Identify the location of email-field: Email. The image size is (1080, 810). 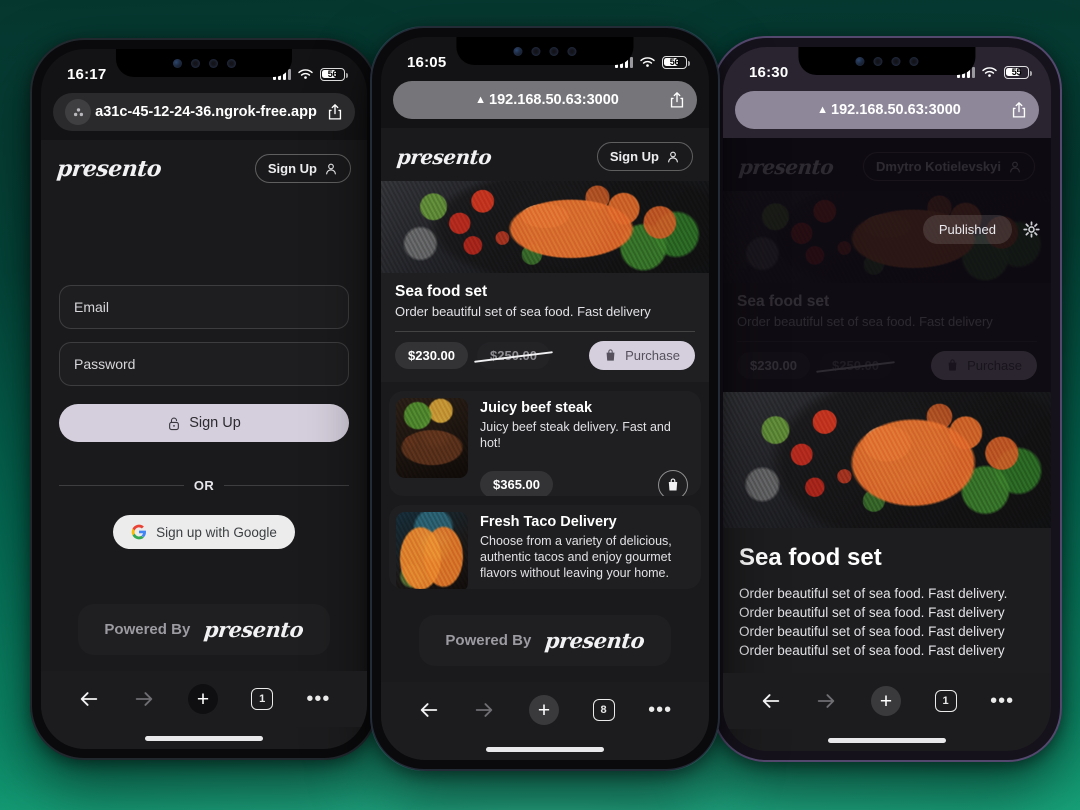
(204, 307).